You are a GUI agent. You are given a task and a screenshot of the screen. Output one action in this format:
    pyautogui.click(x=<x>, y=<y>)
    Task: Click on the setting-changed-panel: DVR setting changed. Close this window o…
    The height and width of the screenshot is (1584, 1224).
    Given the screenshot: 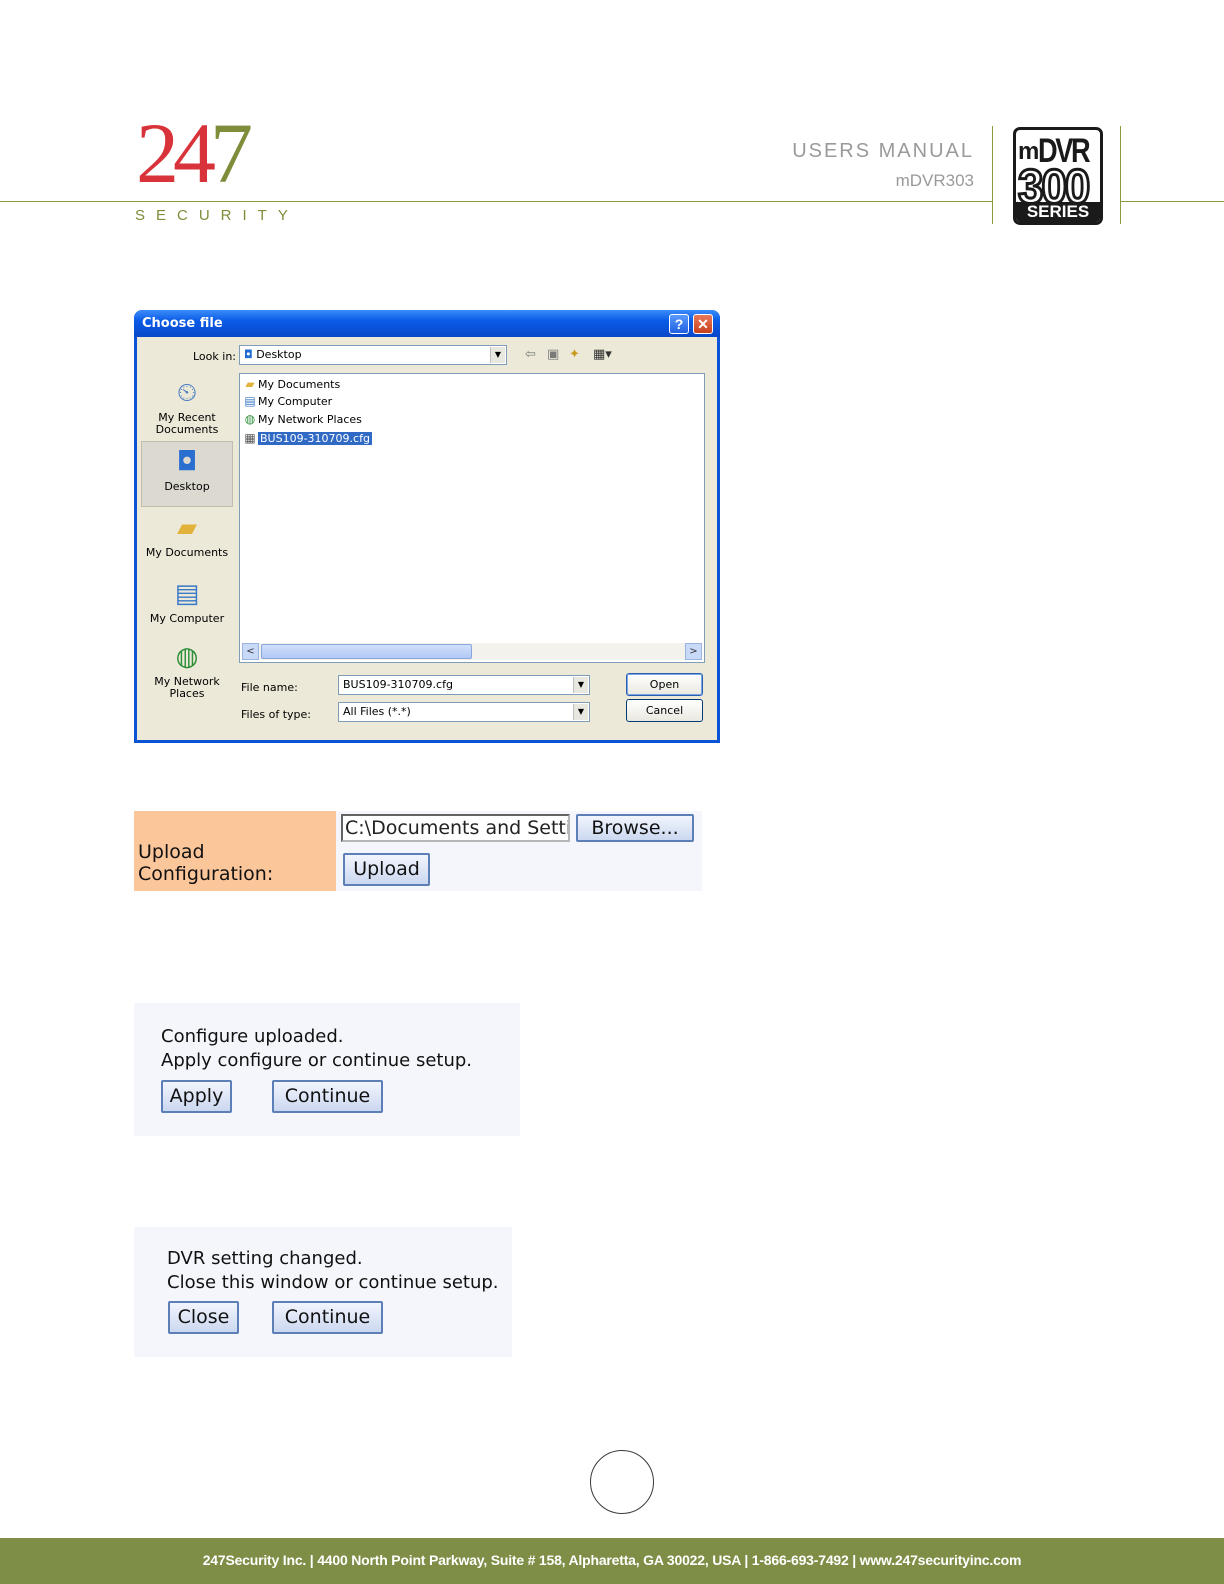 What is the action you would take?
    pyautogui.click(x=323, y=1292)
    